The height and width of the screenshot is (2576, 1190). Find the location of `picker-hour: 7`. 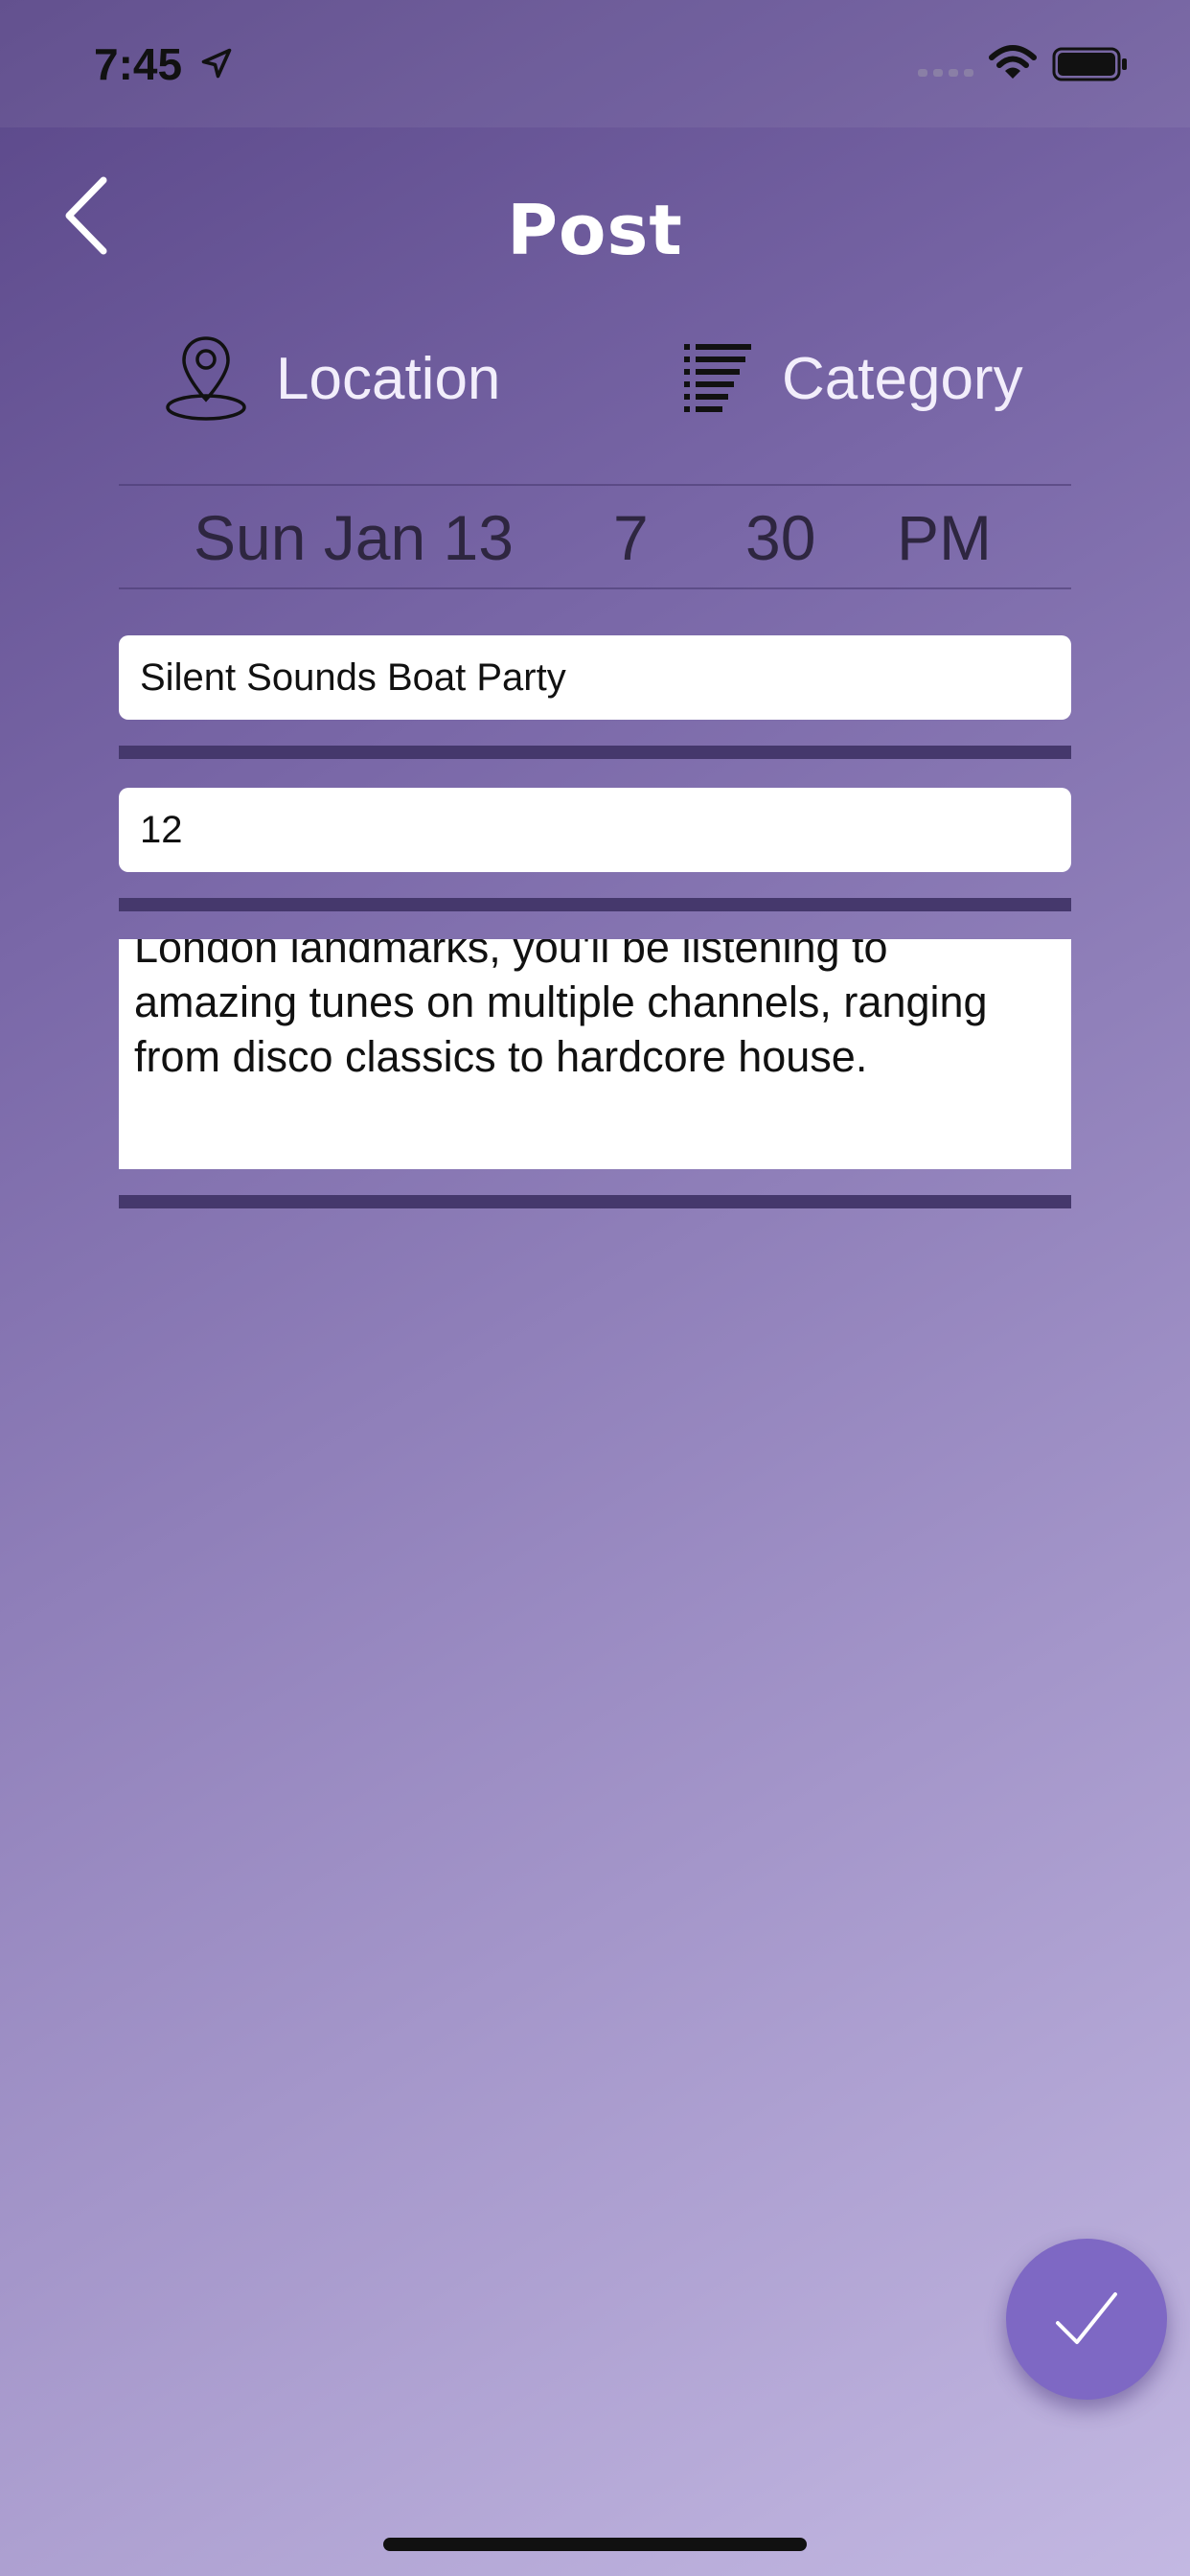

picker-hour: 7 is located at coordinates (631, 537).